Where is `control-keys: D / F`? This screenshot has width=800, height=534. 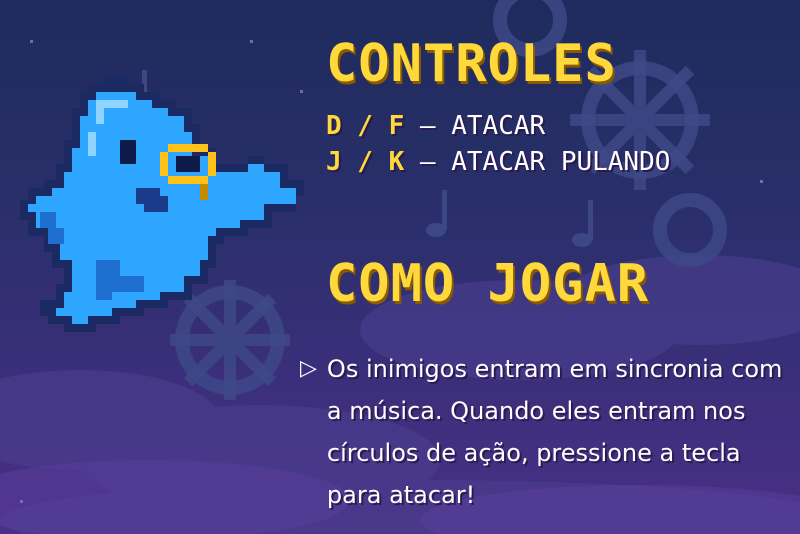
control-keys: D / F is located at coordinates (365, 126).